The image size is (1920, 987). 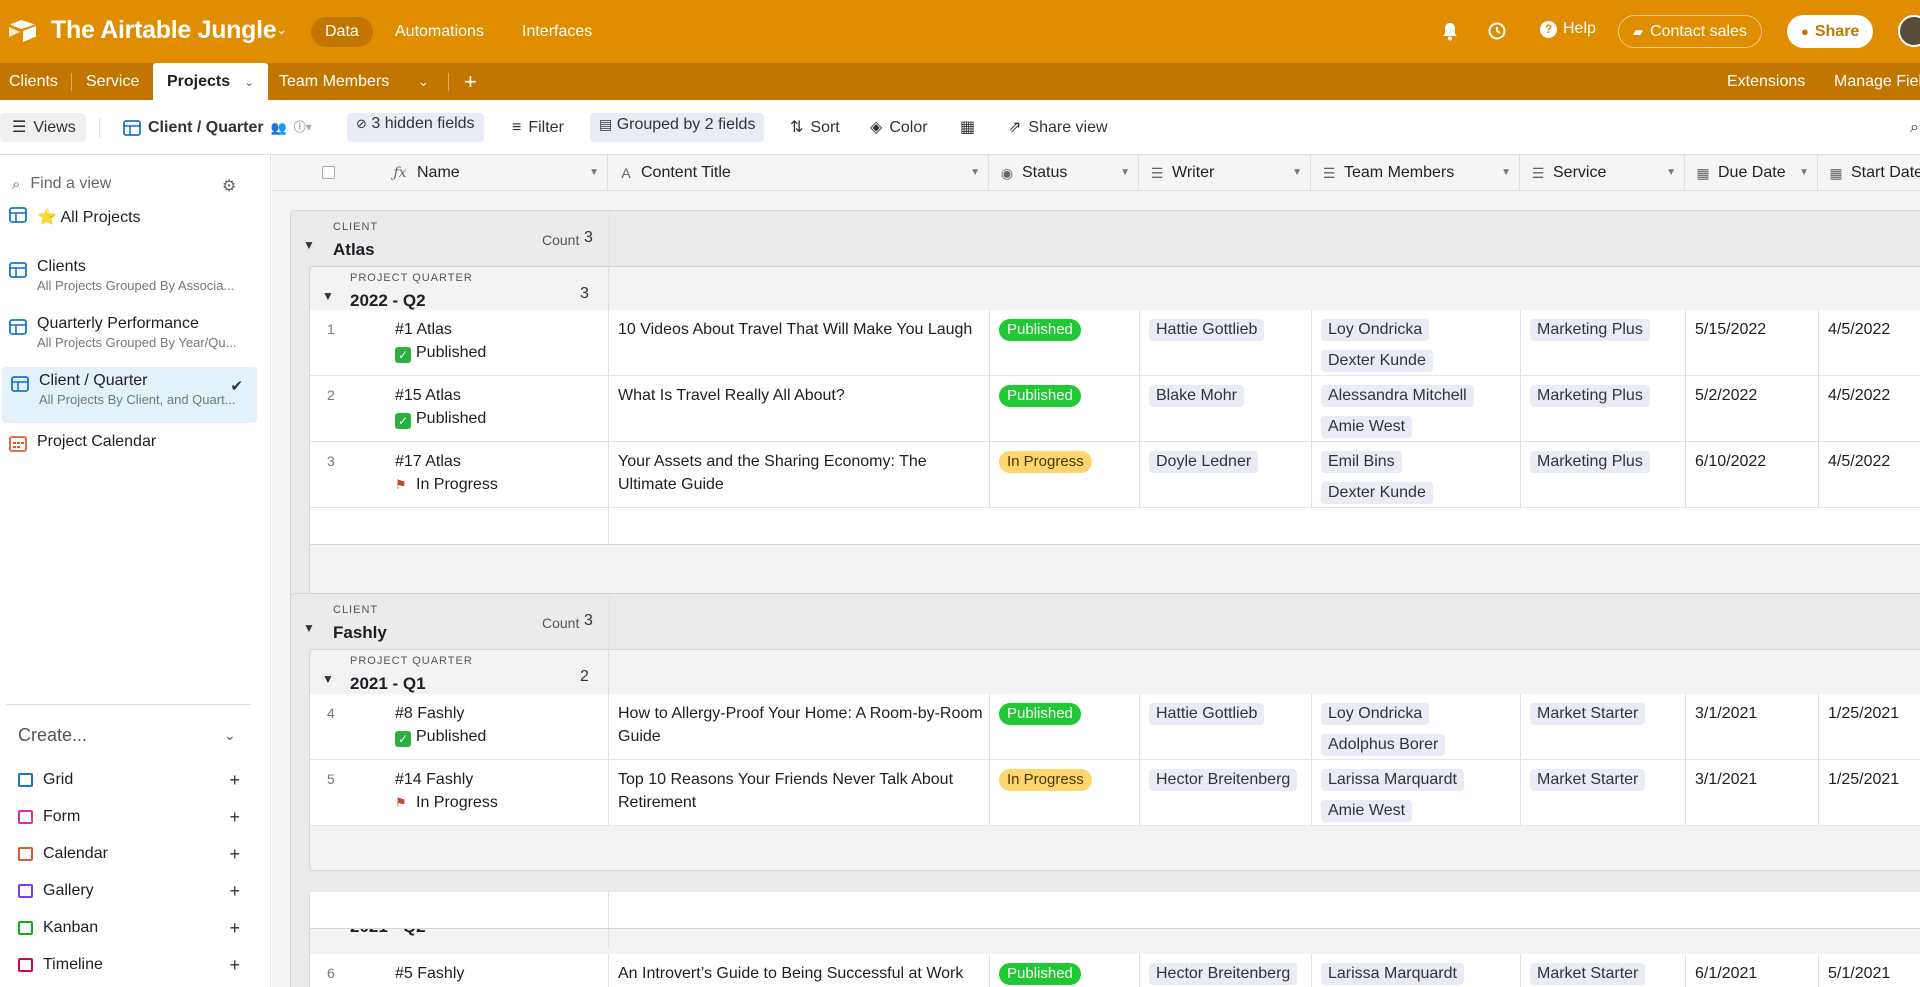 I want to click on create-form: Form +, so click(x=129, y=817).